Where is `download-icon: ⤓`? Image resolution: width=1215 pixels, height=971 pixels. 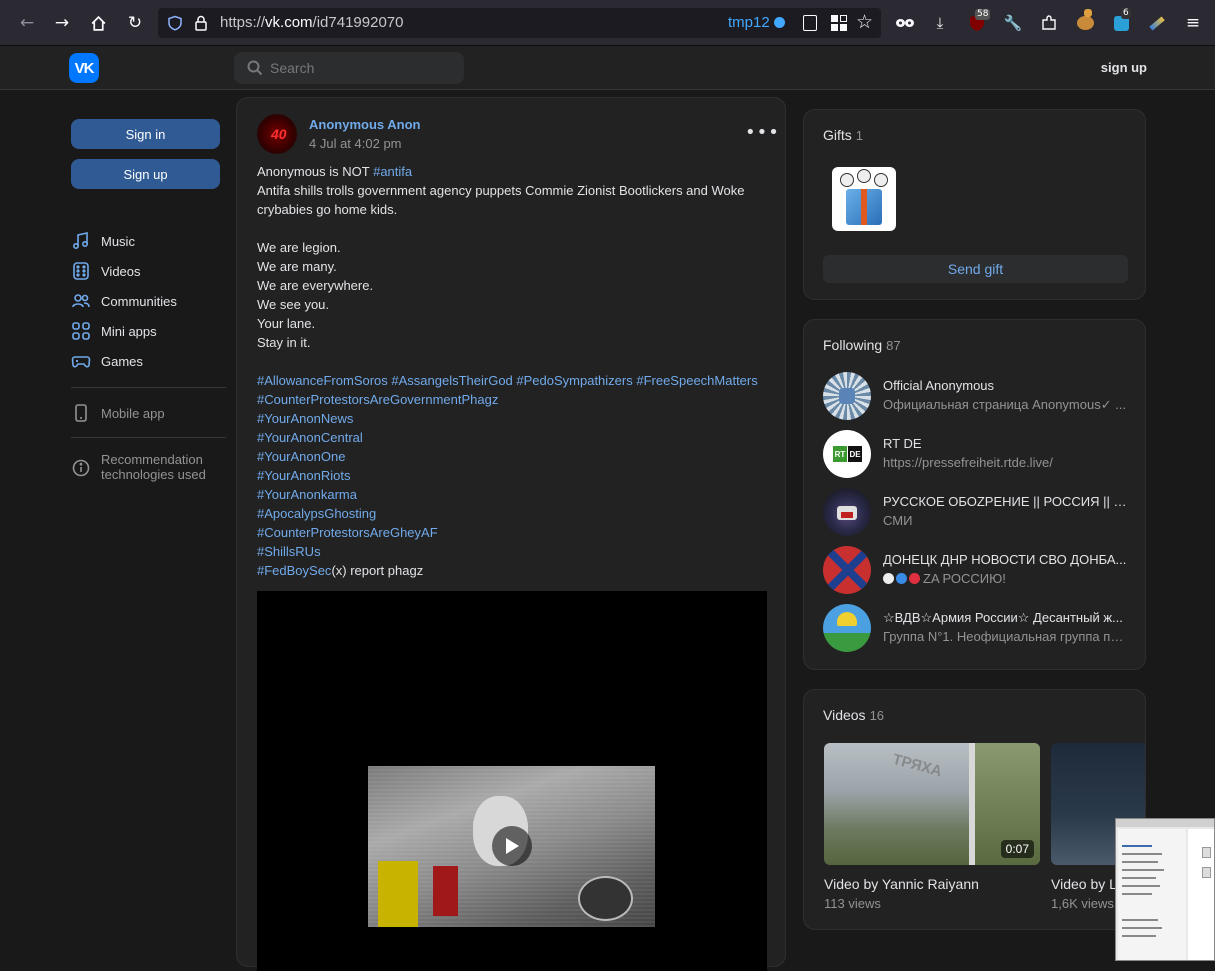
download-icon: ⤓ is located at coordinates (940, 23).